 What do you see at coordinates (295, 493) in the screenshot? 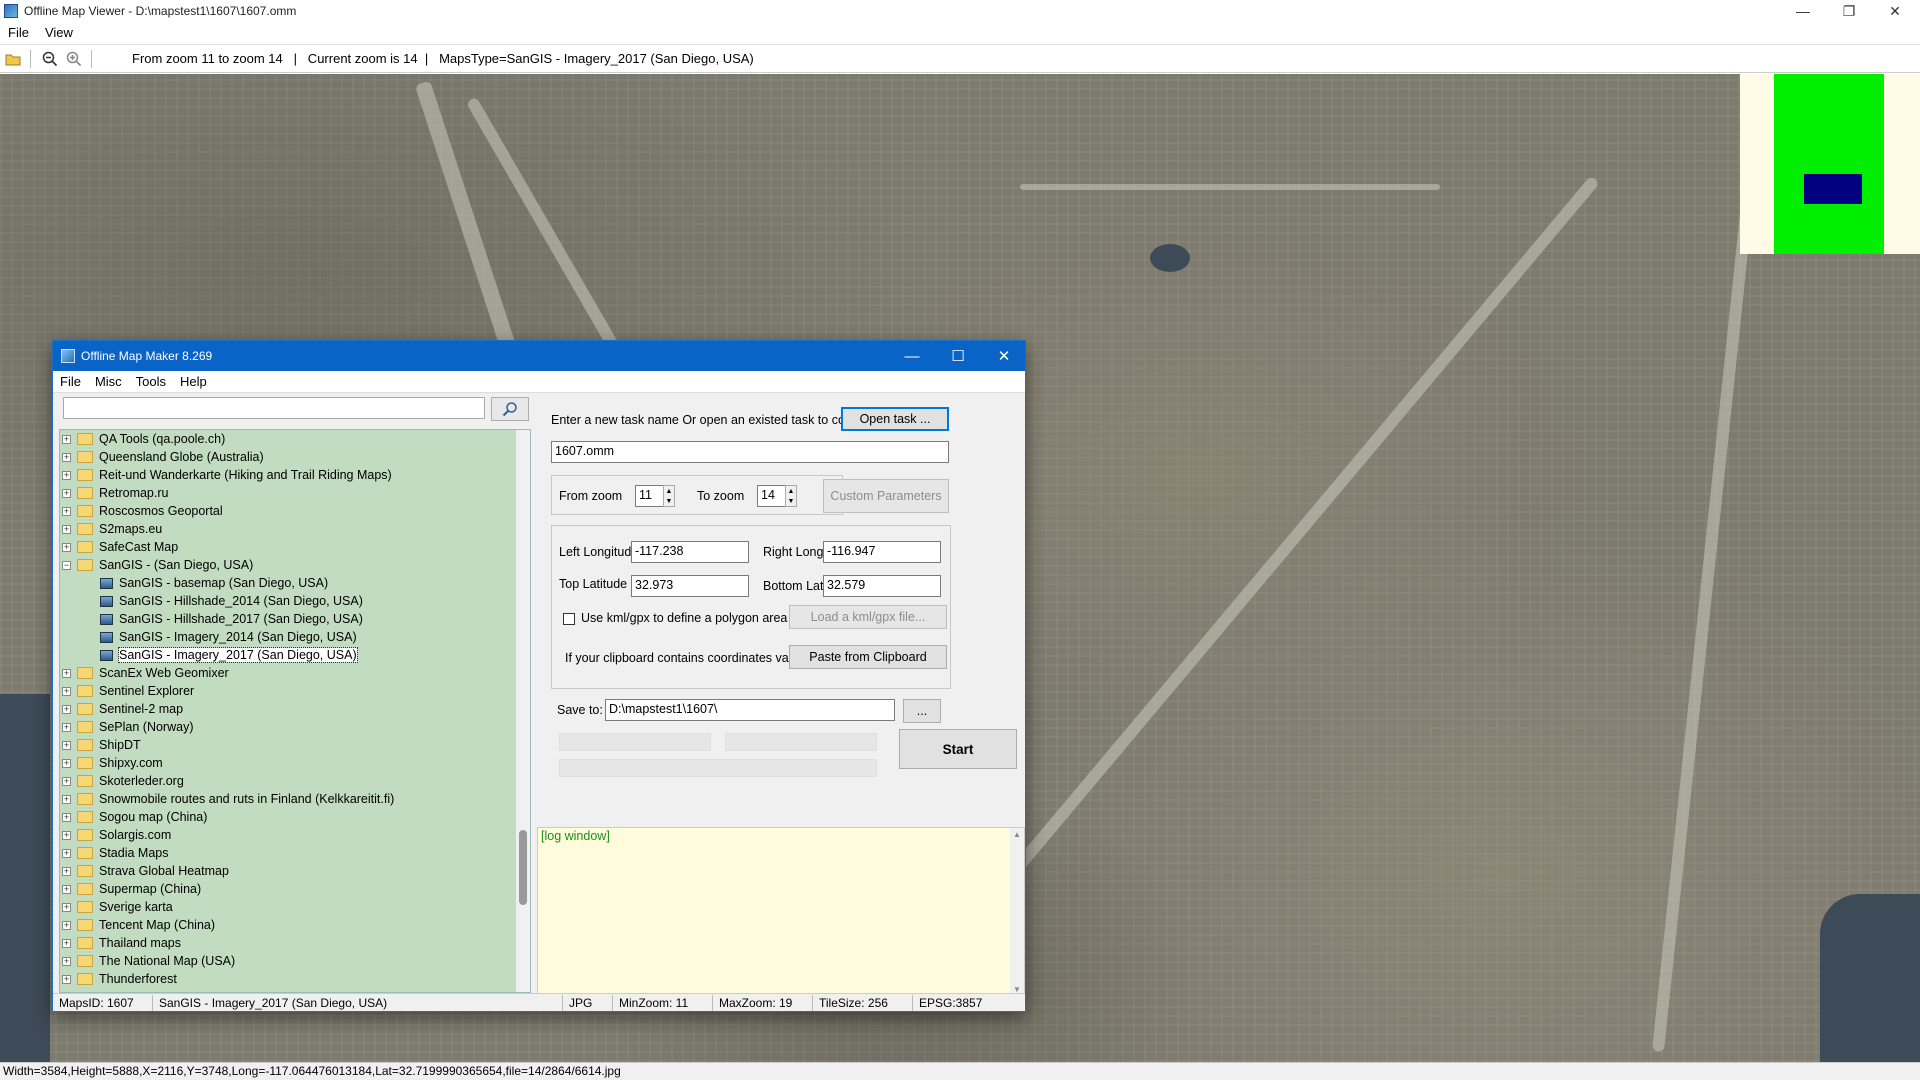
I see `tree-folder-item: + Retromap.ru` at bounding box center [295, 493].